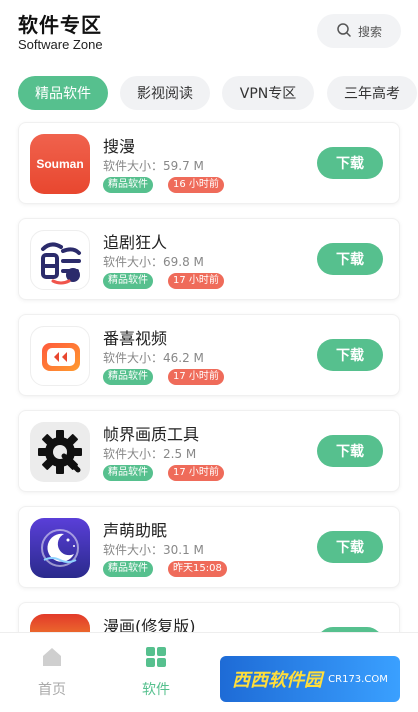 This screenshot has width=418, height=712. What do you see at coordinates (151, 434) in the screenshot?
I see `app-name: 帧界画质工具` at bounding box center [151, 434].